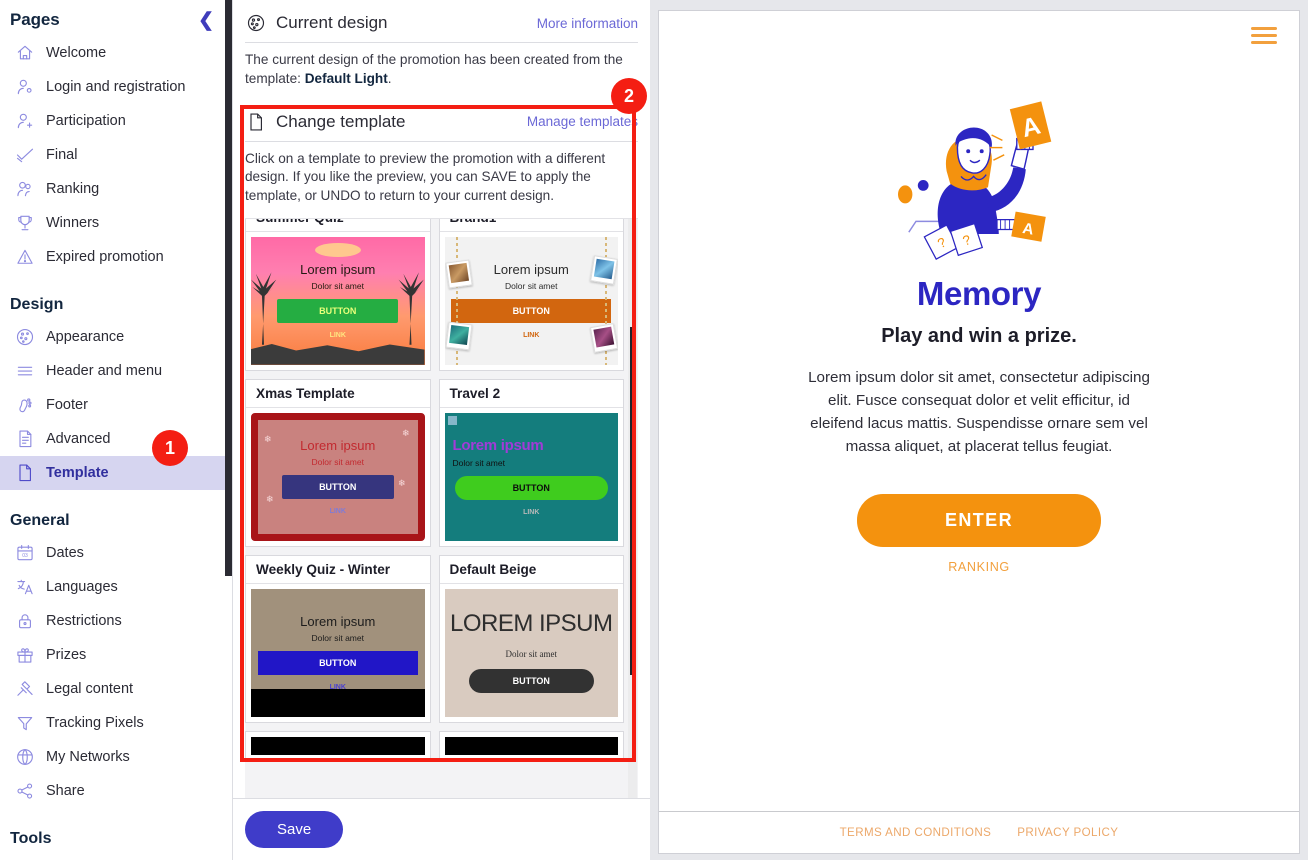 This screenshot has width=1308, height=860. Describe the element at coordinates (228, 288) in the screenshot. I see `sidebar-scrollbar` at that location.